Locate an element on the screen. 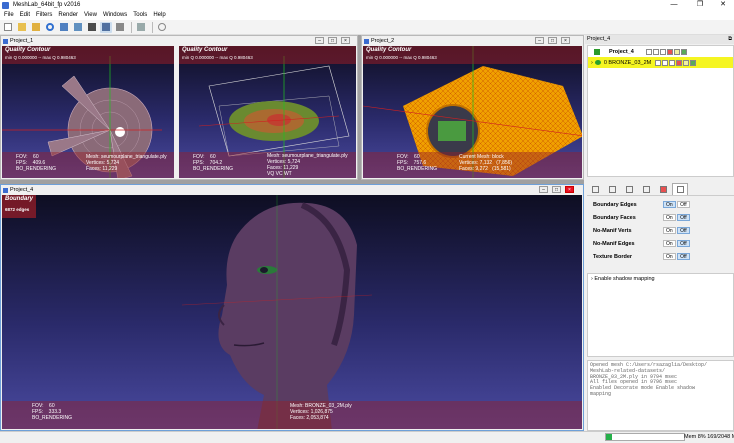 The image size is (734, 443). option-nomanif-edges: No-Manif Edges is located at coordinates (614, 244).